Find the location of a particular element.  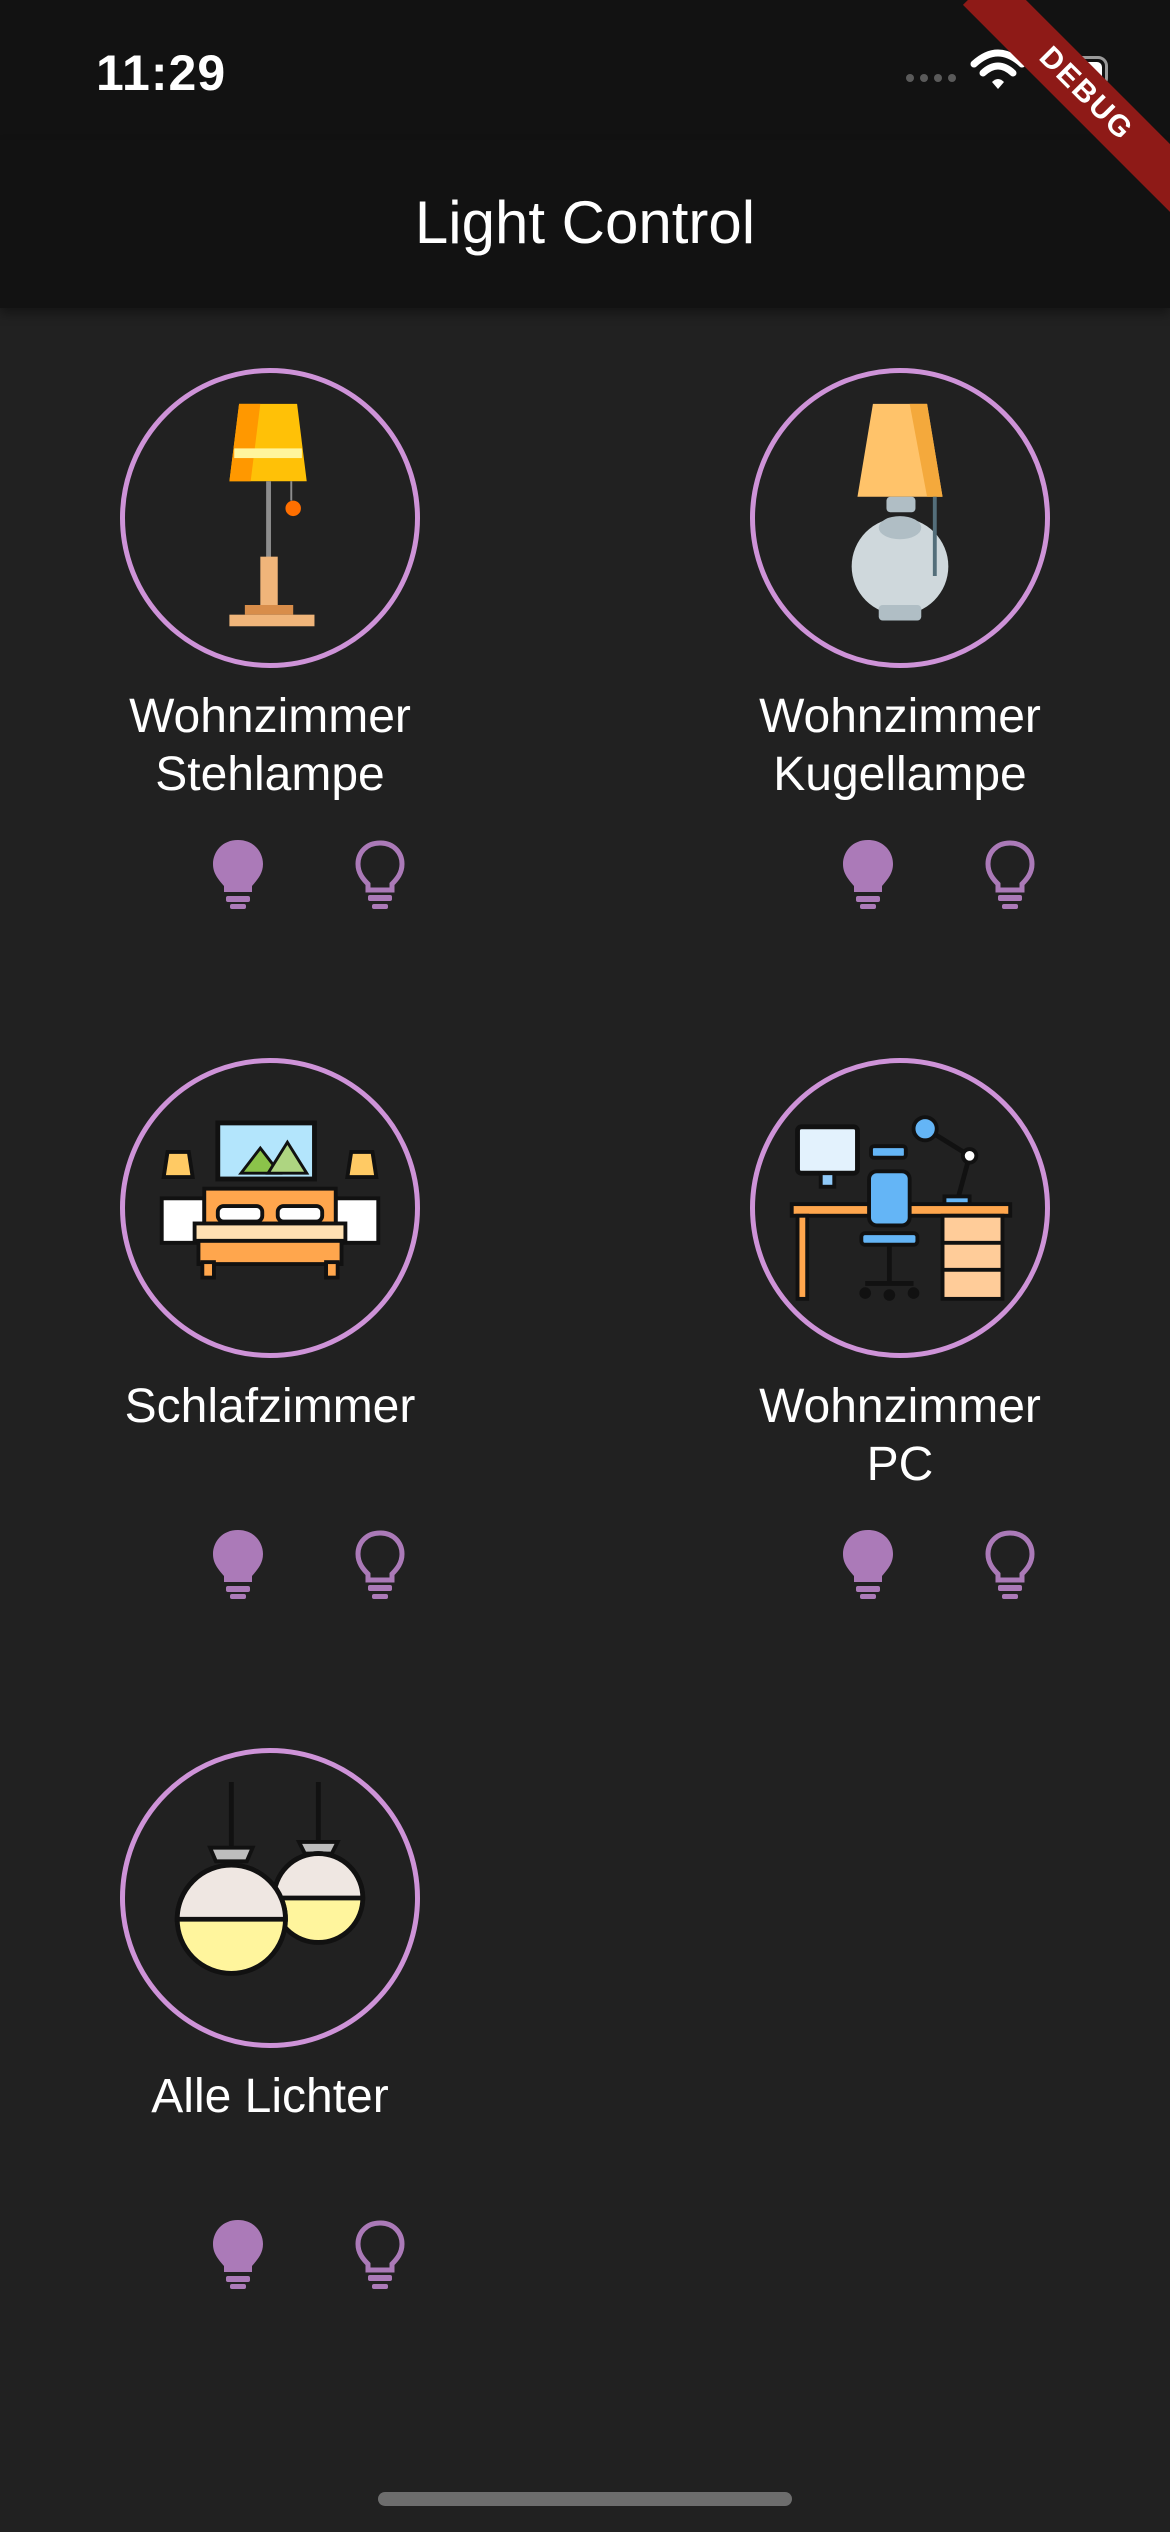

light-name: Alle Lichter is located at coordinates (270, 2096).